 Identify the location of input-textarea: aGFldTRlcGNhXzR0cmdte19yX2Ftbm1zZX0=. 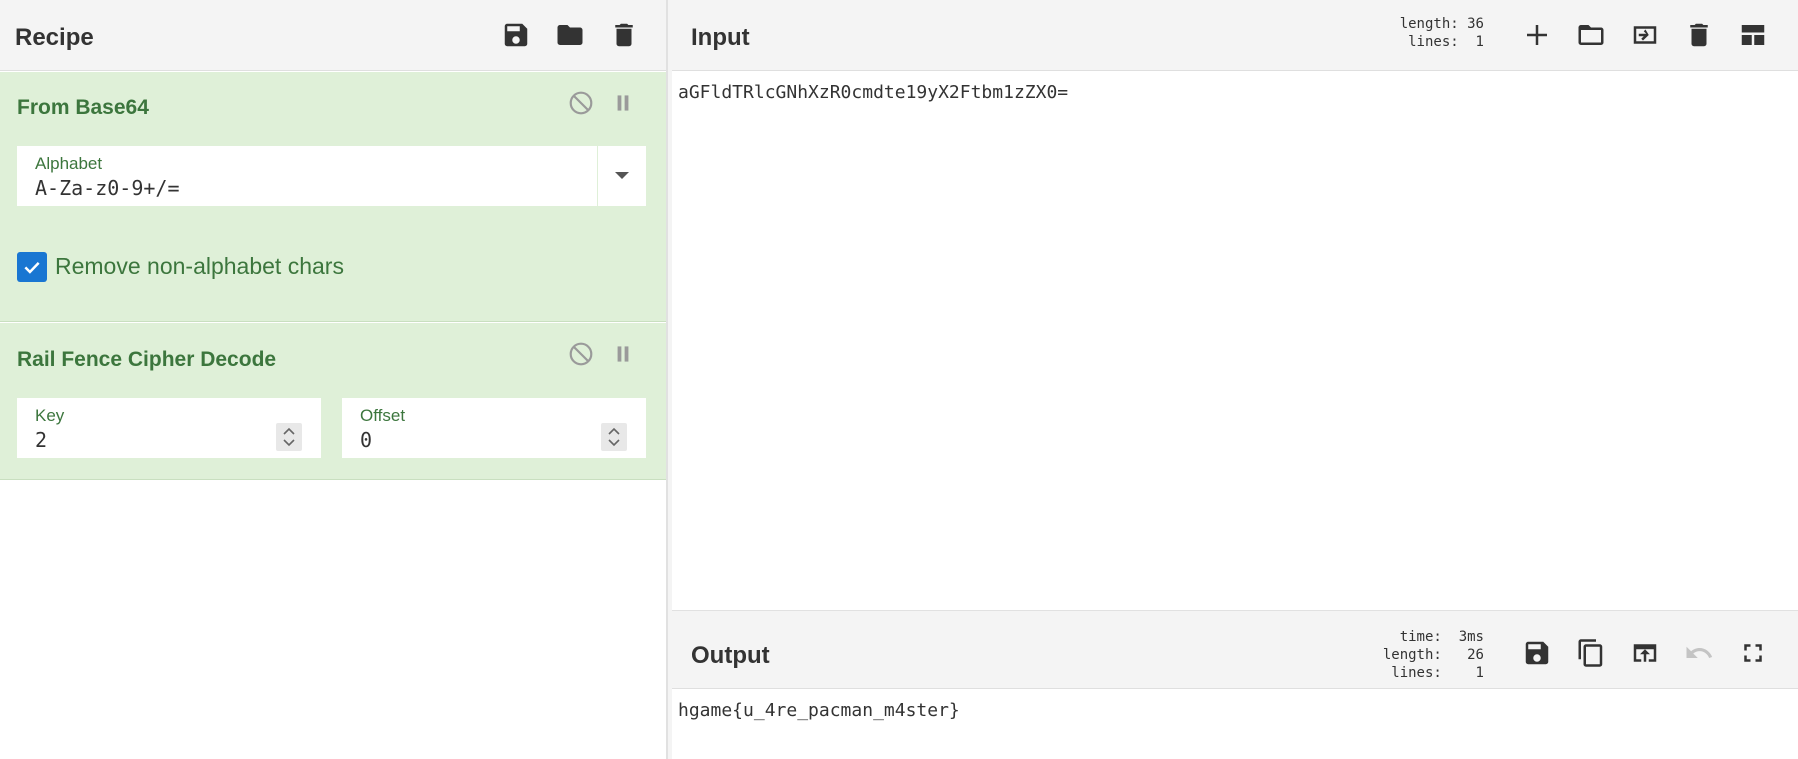
(873, 92).